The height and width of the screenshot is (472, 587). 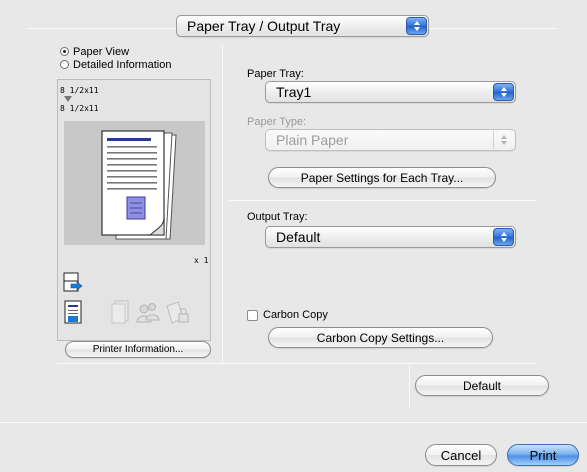 I want to click on view-option-detailed-label: Detailed Information, so click(x=122, y=65).